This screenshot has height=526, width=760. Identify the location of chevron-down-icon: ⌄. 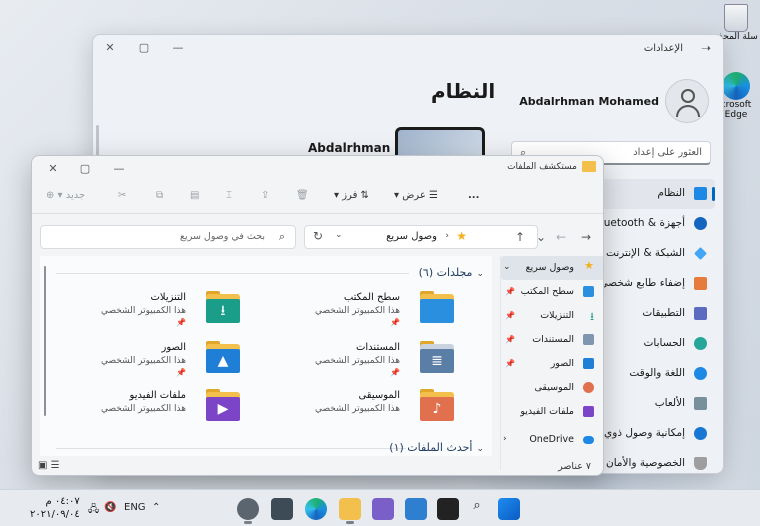
(339, 235).